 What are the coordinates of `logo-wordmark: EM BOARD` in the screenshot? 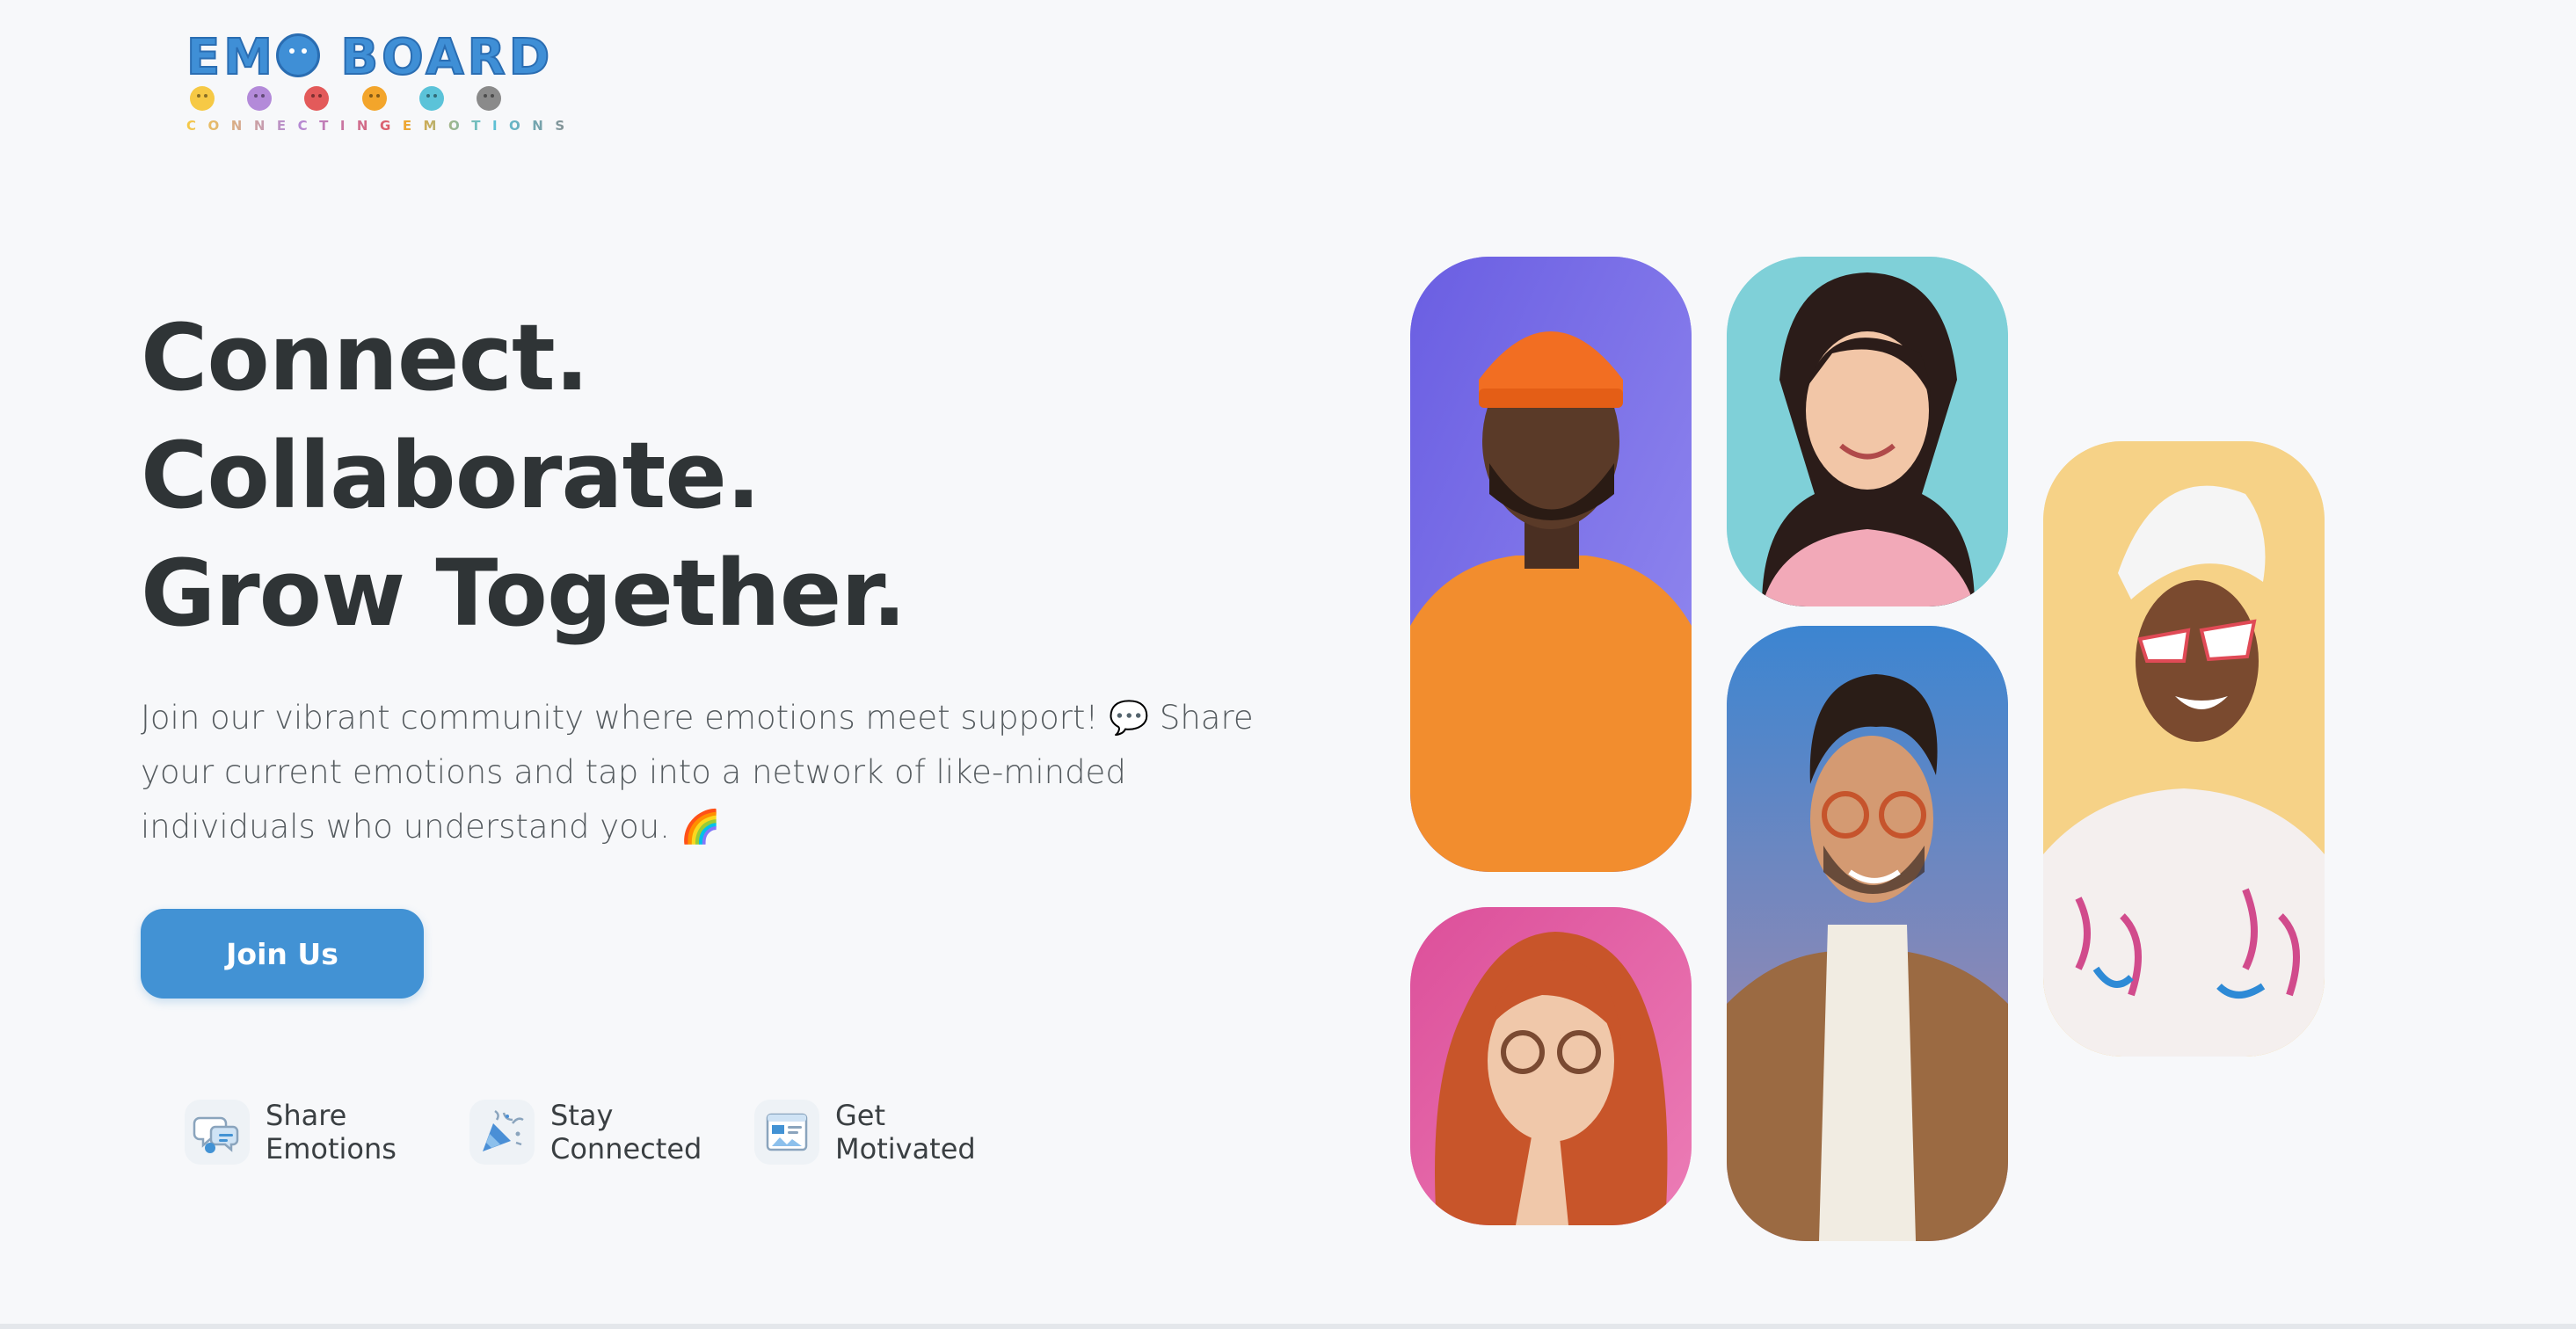 It's located at (370, 57).